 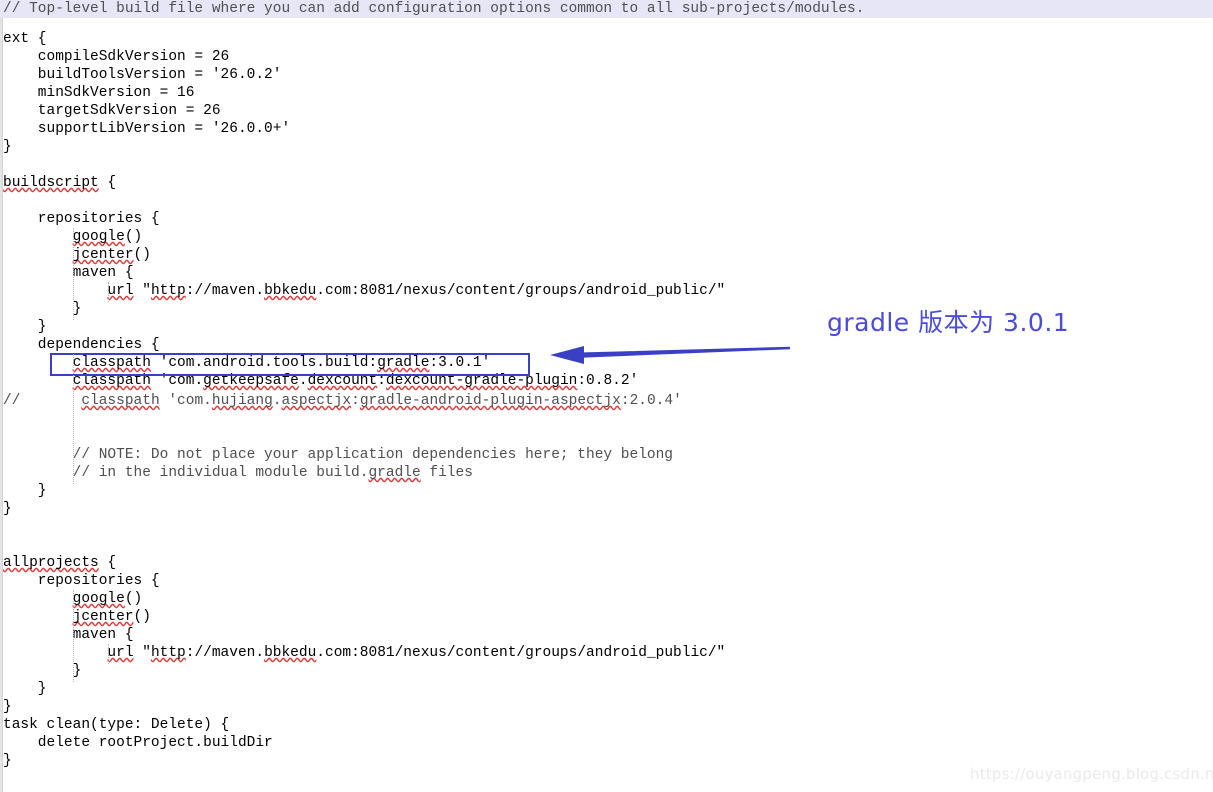 I want to click on code-line: buildToolsVersion = '26.0.2', so click(x=606, y=75).